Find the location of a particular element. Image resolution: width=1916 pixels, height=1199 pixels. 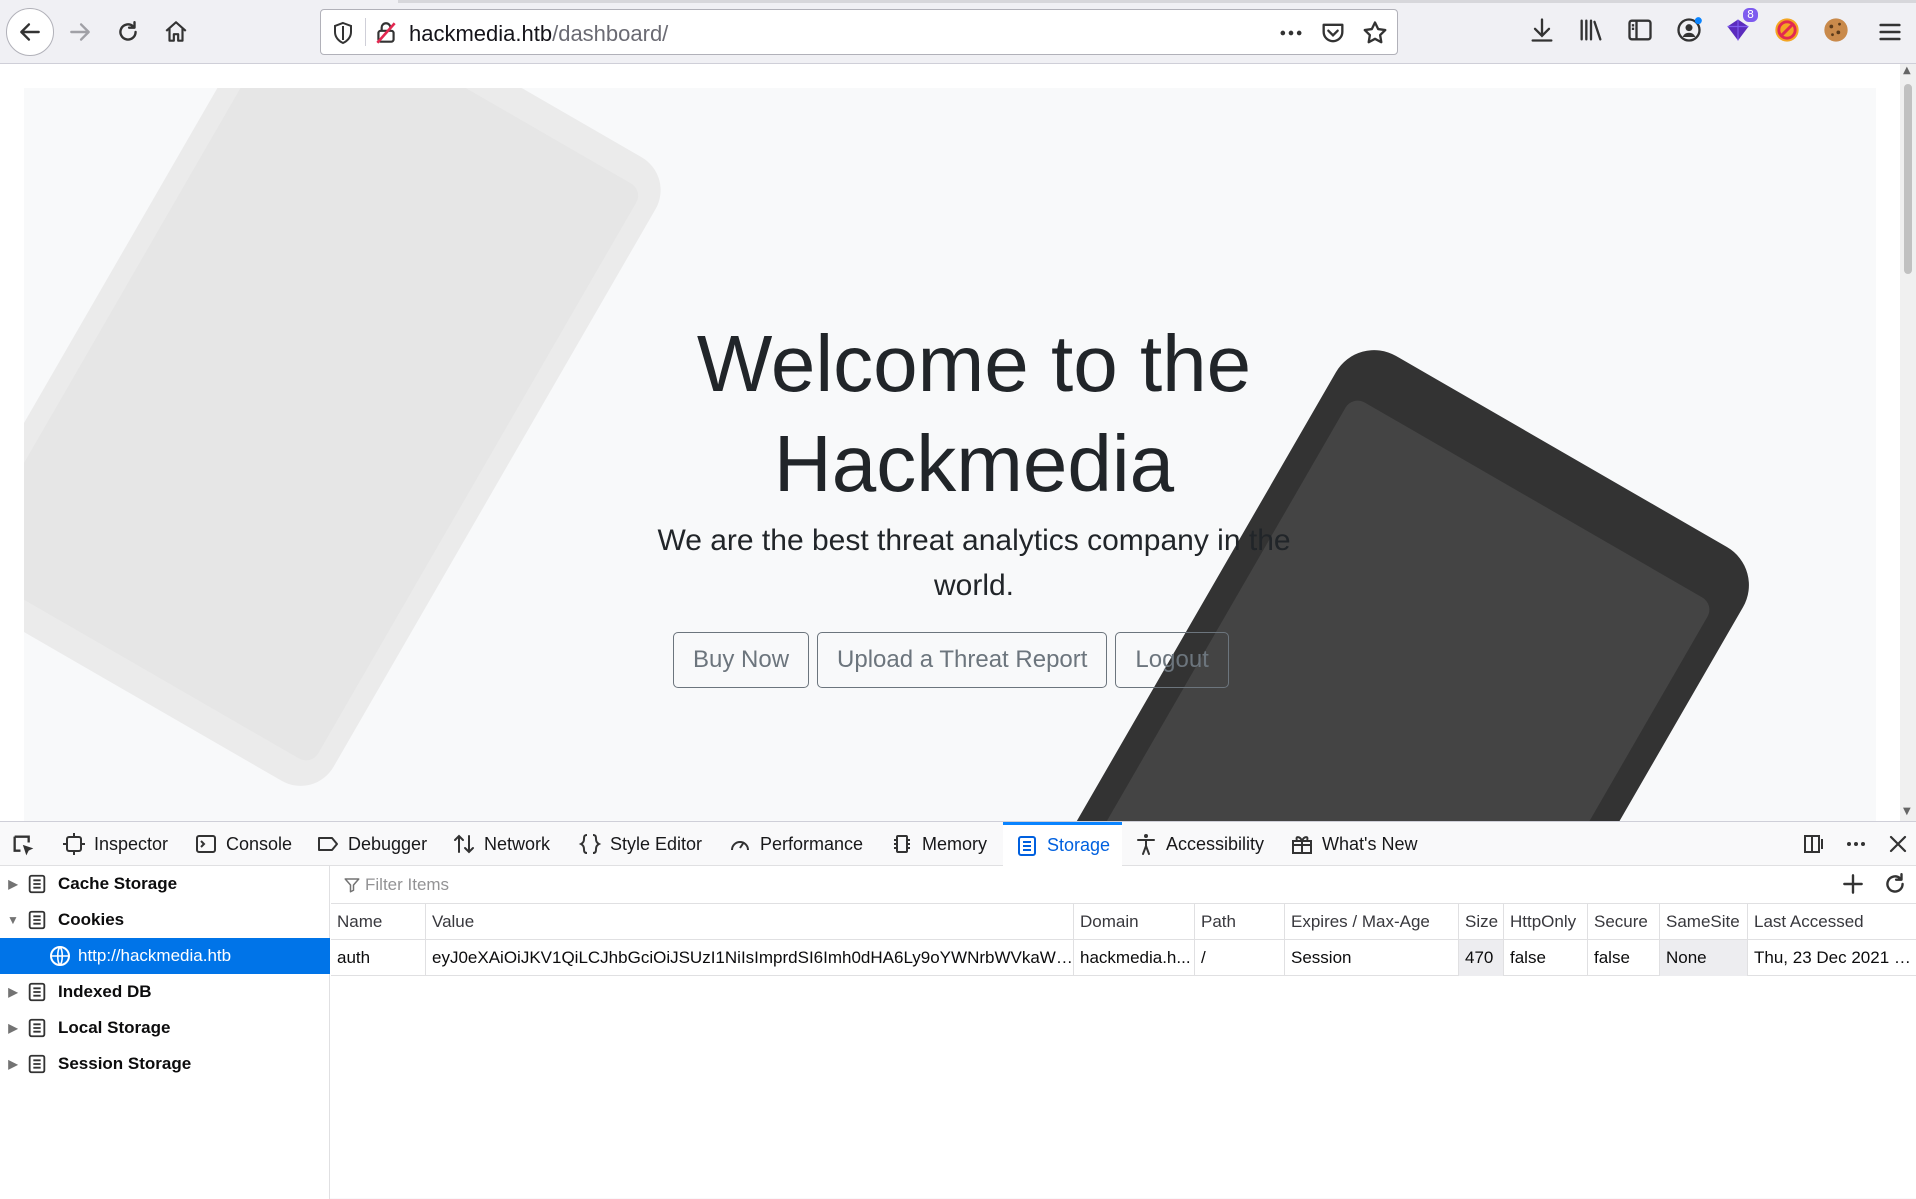

bookmark-star-icon is located at coordinates (1375, 33).